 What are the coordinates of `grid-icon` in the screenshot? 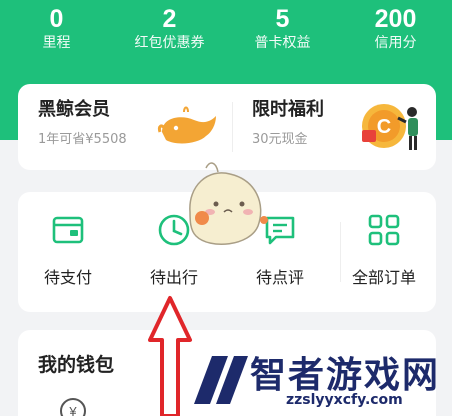 It's located at (384, 230).